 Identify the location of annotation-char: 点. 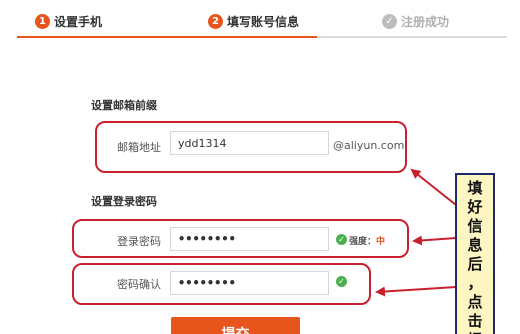
(475, 302).